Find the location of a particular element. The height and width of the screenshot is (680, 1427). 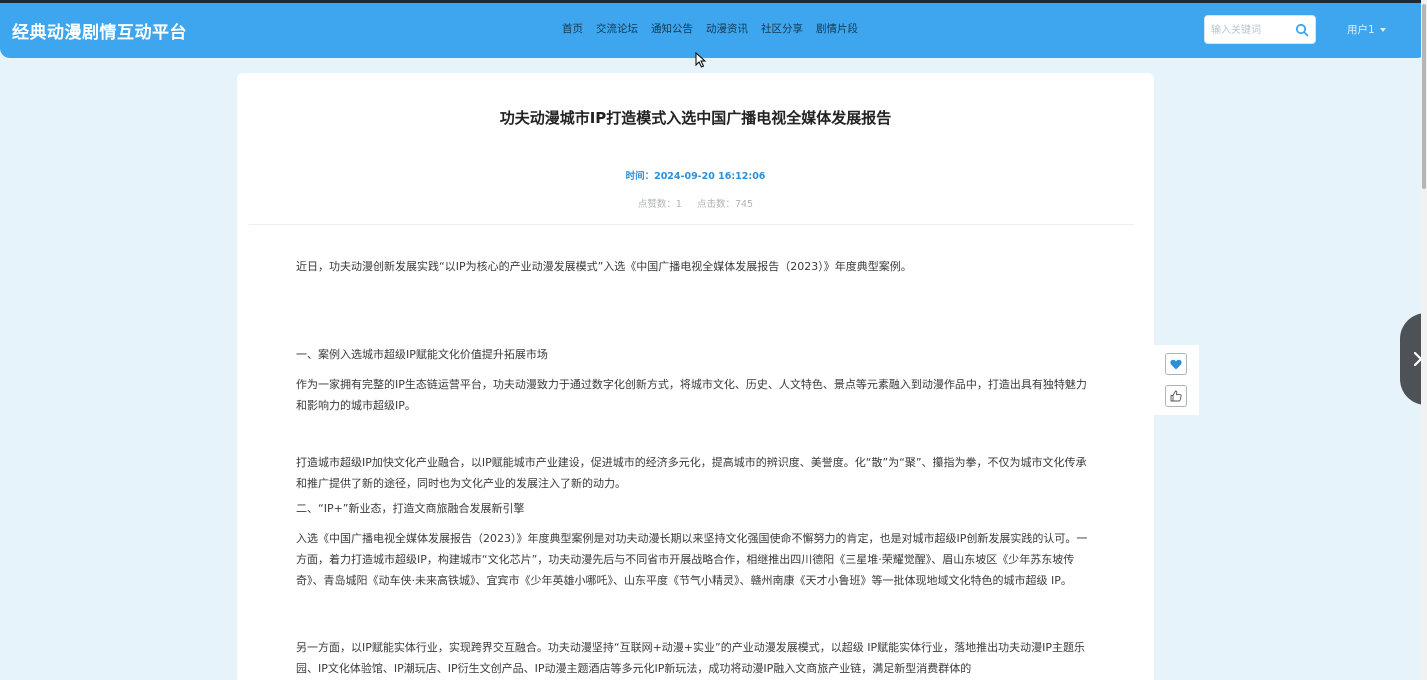

article-stats: 点赞数：1 点击数：745 is located at coordinates (695, 203).